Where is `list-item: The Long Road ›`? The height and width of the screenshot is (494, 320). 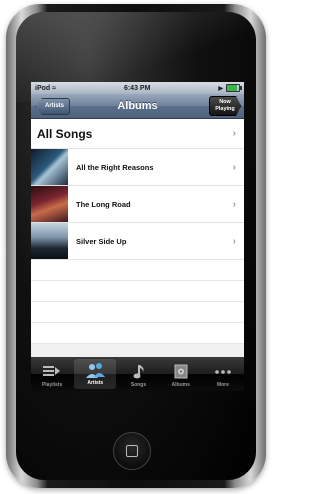
list-item: The Long Road › is located at coordinates (137, 204).